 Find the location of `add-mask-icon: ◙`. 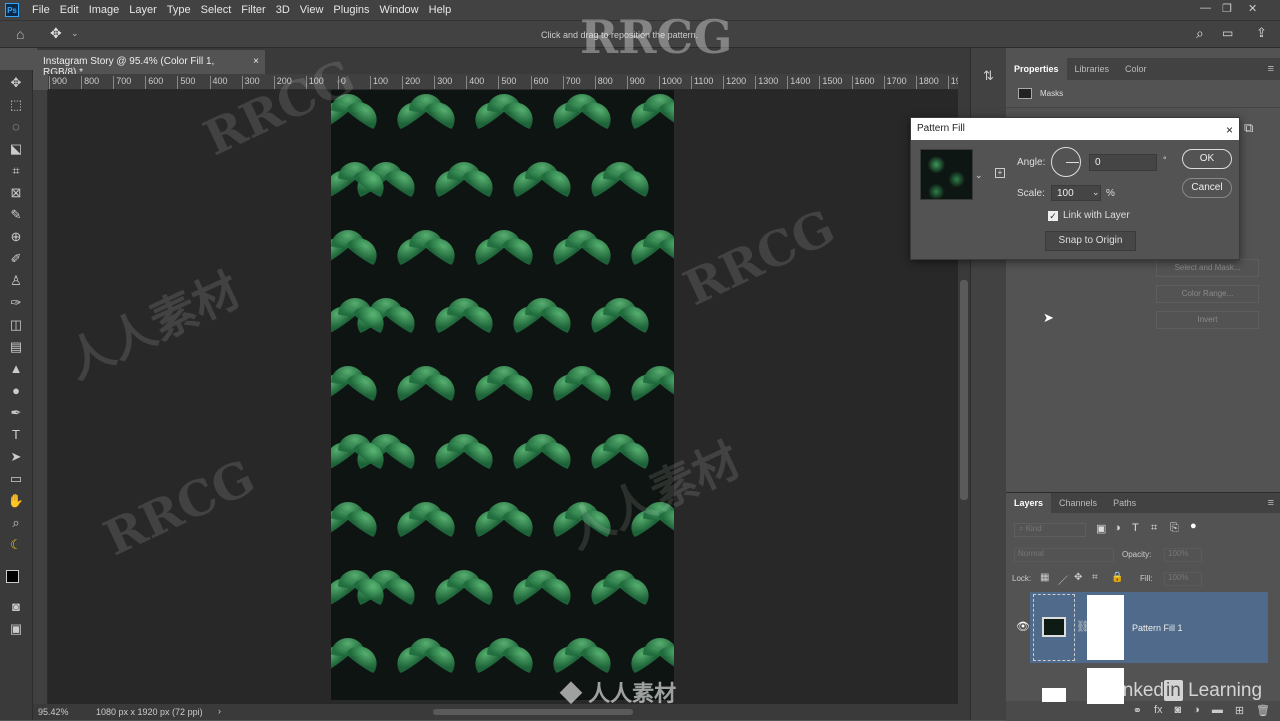

add-mask-icon: ◙ is located at coordinates (1178, 711).